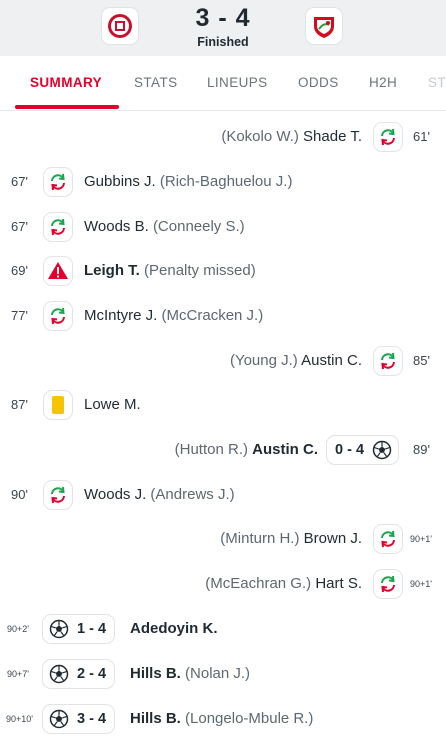 The image size is (446, 750). What do you see at coordinates (383, 82) in the screenshot?
I see `tab-h2h: H2H` at bounding box center [383, 82].